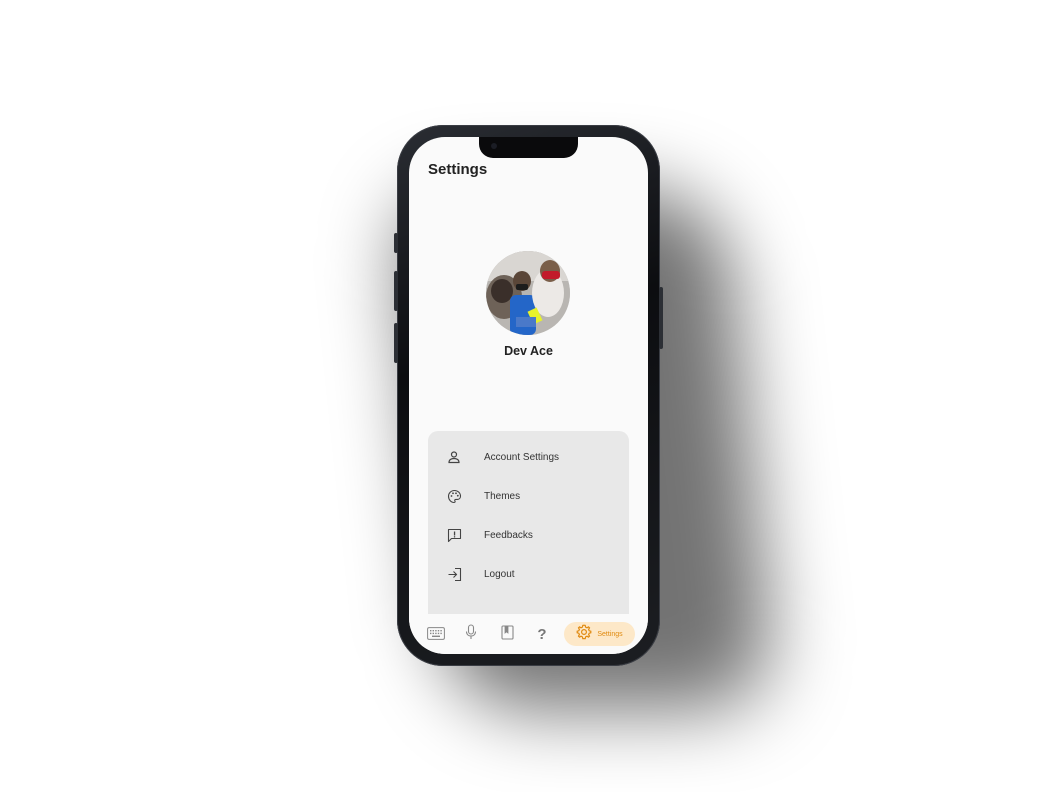 This screenshot has height=792, width=1056. What do you see at coordinates (396, 243) in the screenshot?
I see `ringer-switch` at bounding box center [396, 243].